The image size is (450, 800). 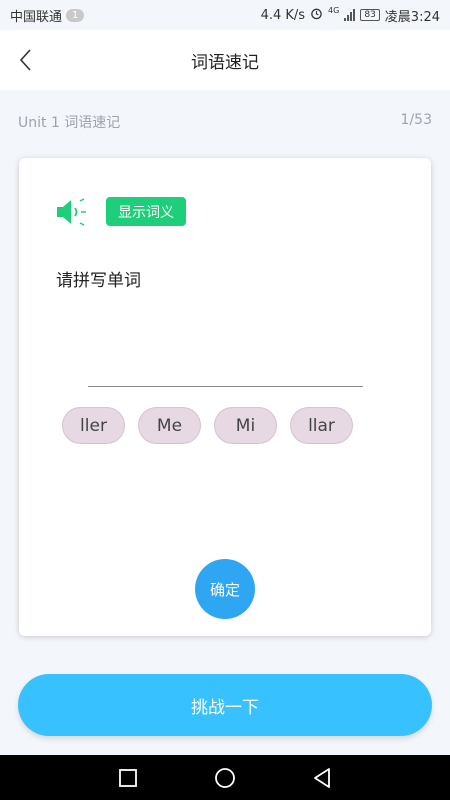 I want to click on circle-icon, so click(x=225, y=777).